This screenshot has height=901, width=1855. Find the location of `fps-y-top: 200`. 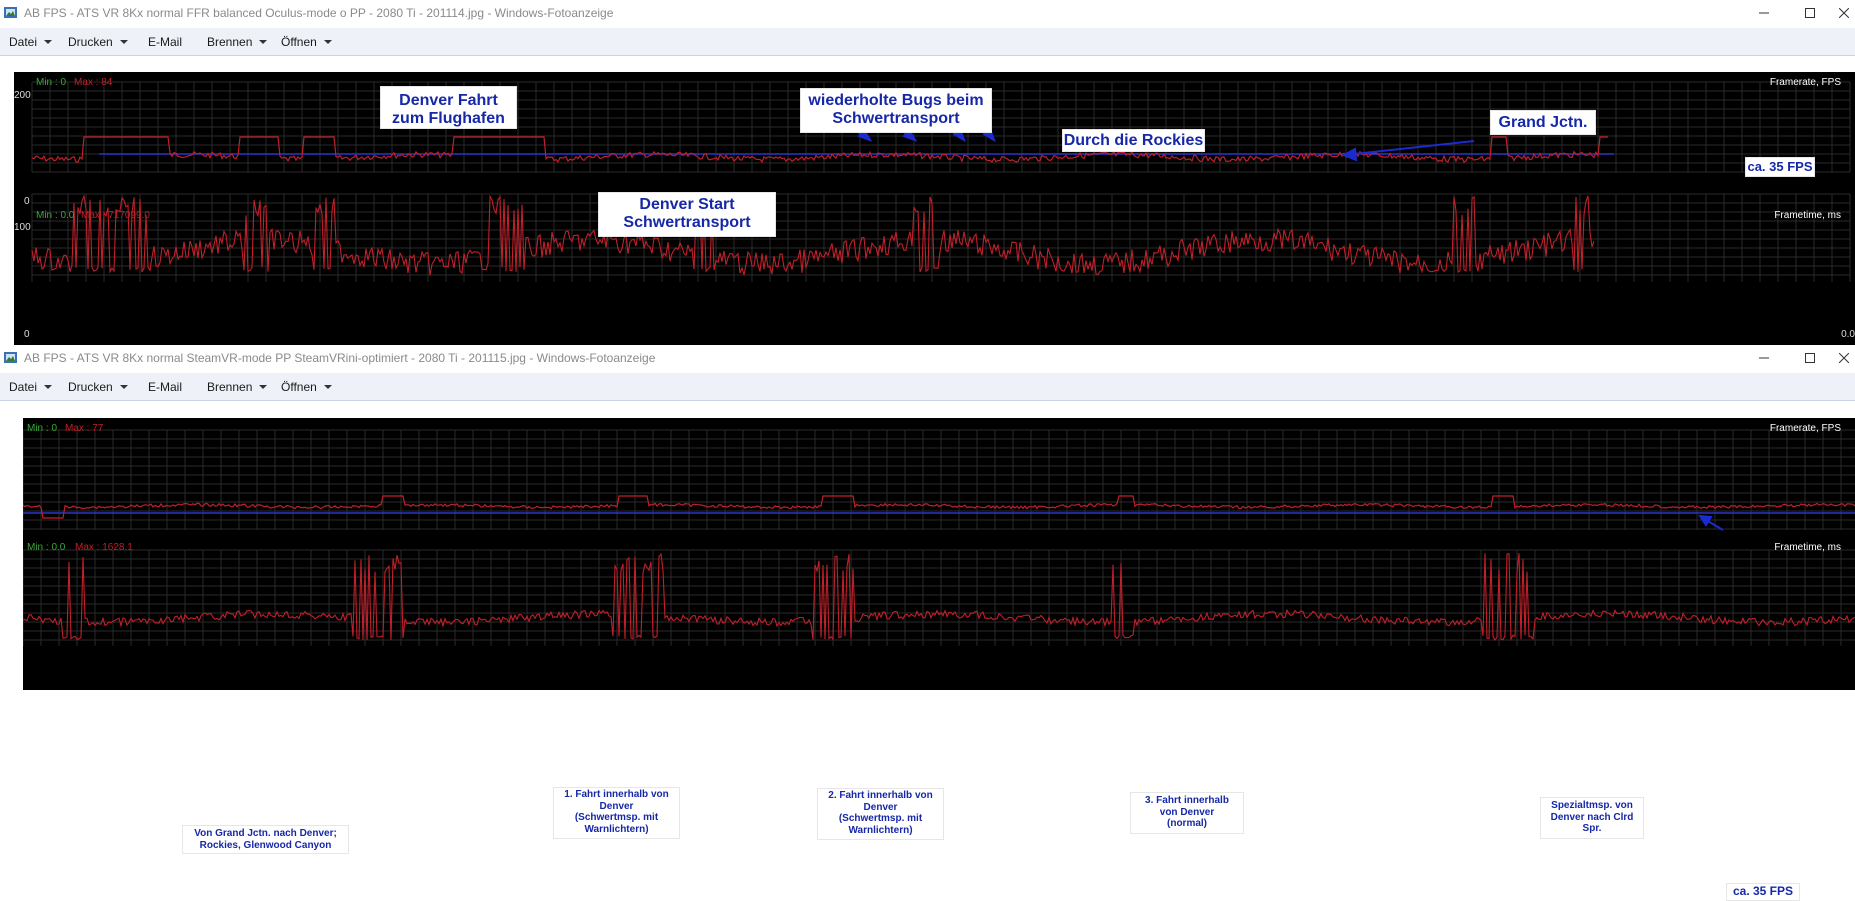

fps-y-top: 200 is located at coordinates (22, 95).